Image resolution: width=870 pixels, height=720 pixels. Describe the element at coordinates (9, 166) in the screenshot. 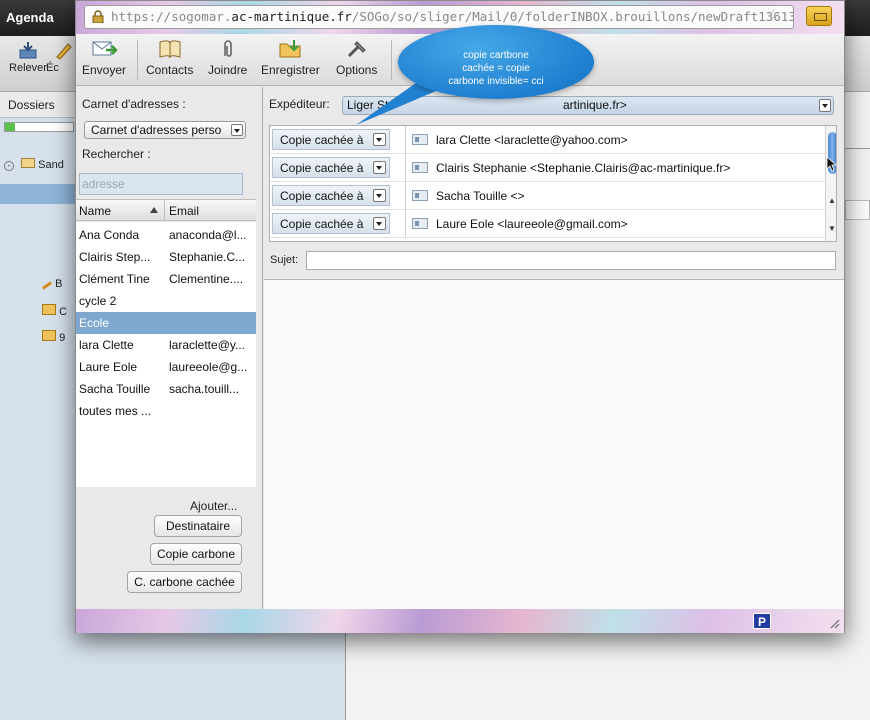

I see `collapse-icon: -` at that location.